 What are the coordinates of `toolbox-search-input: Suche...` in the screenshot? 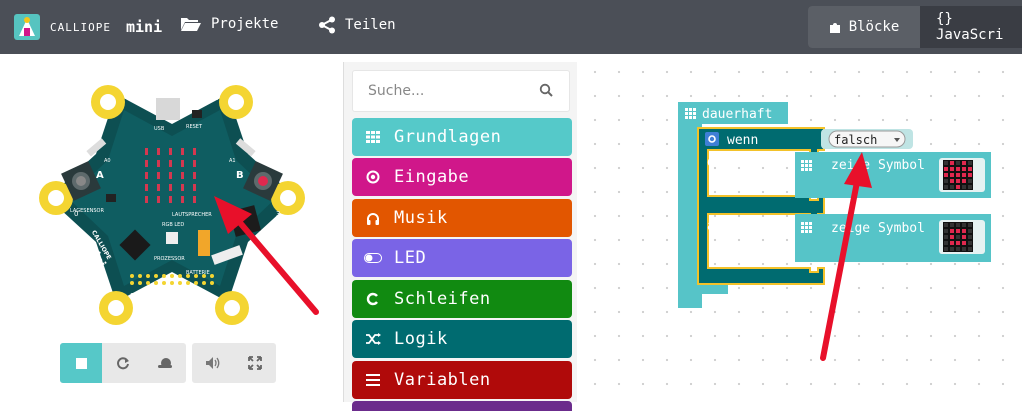 It's located at (461, 91).